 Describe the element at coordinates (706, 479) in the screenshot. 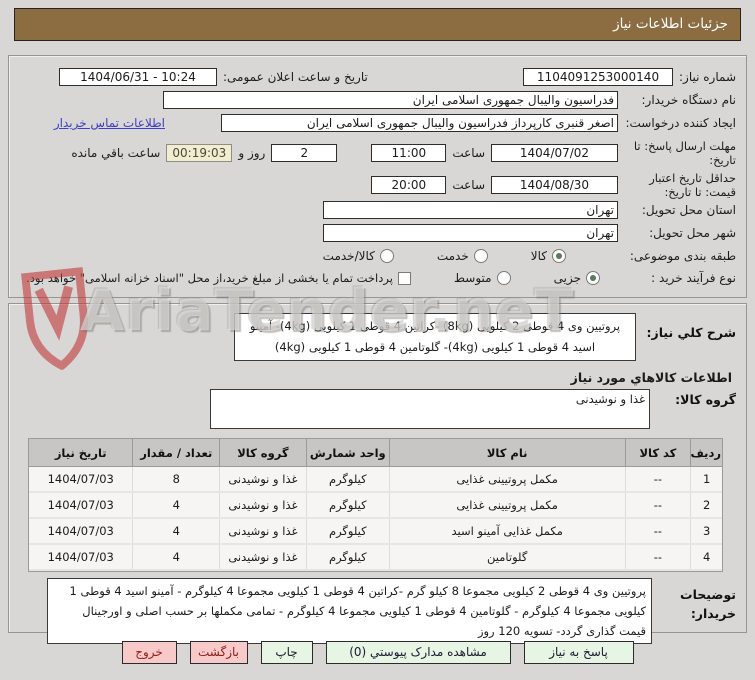

I see `cell: 1` at that location.